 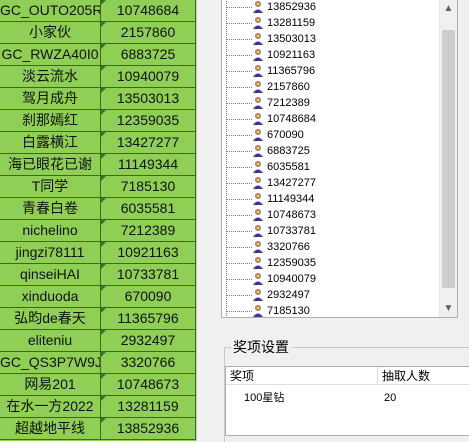 What do you see at coordinates (332, 39) in the screenshot?
I see `tree-item: 13503013` at bounding box center [332, 39].